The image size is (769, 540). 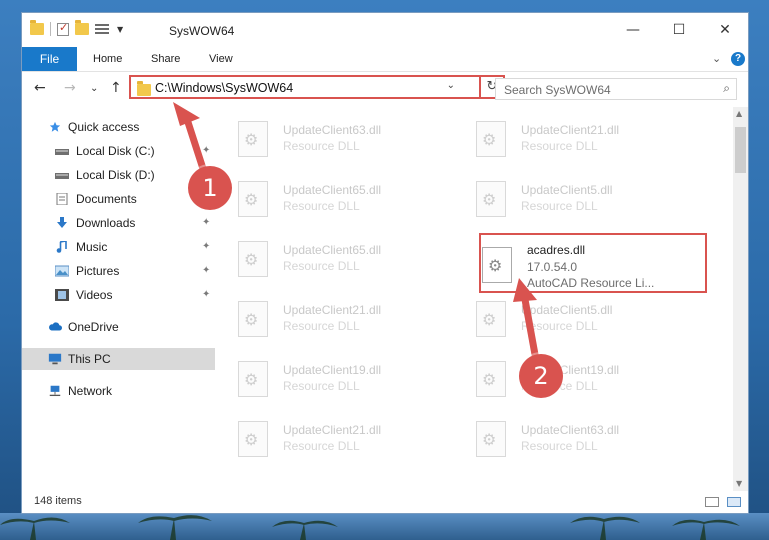 I want to click on scrollbar-thumb, so click(x=740, y=150).